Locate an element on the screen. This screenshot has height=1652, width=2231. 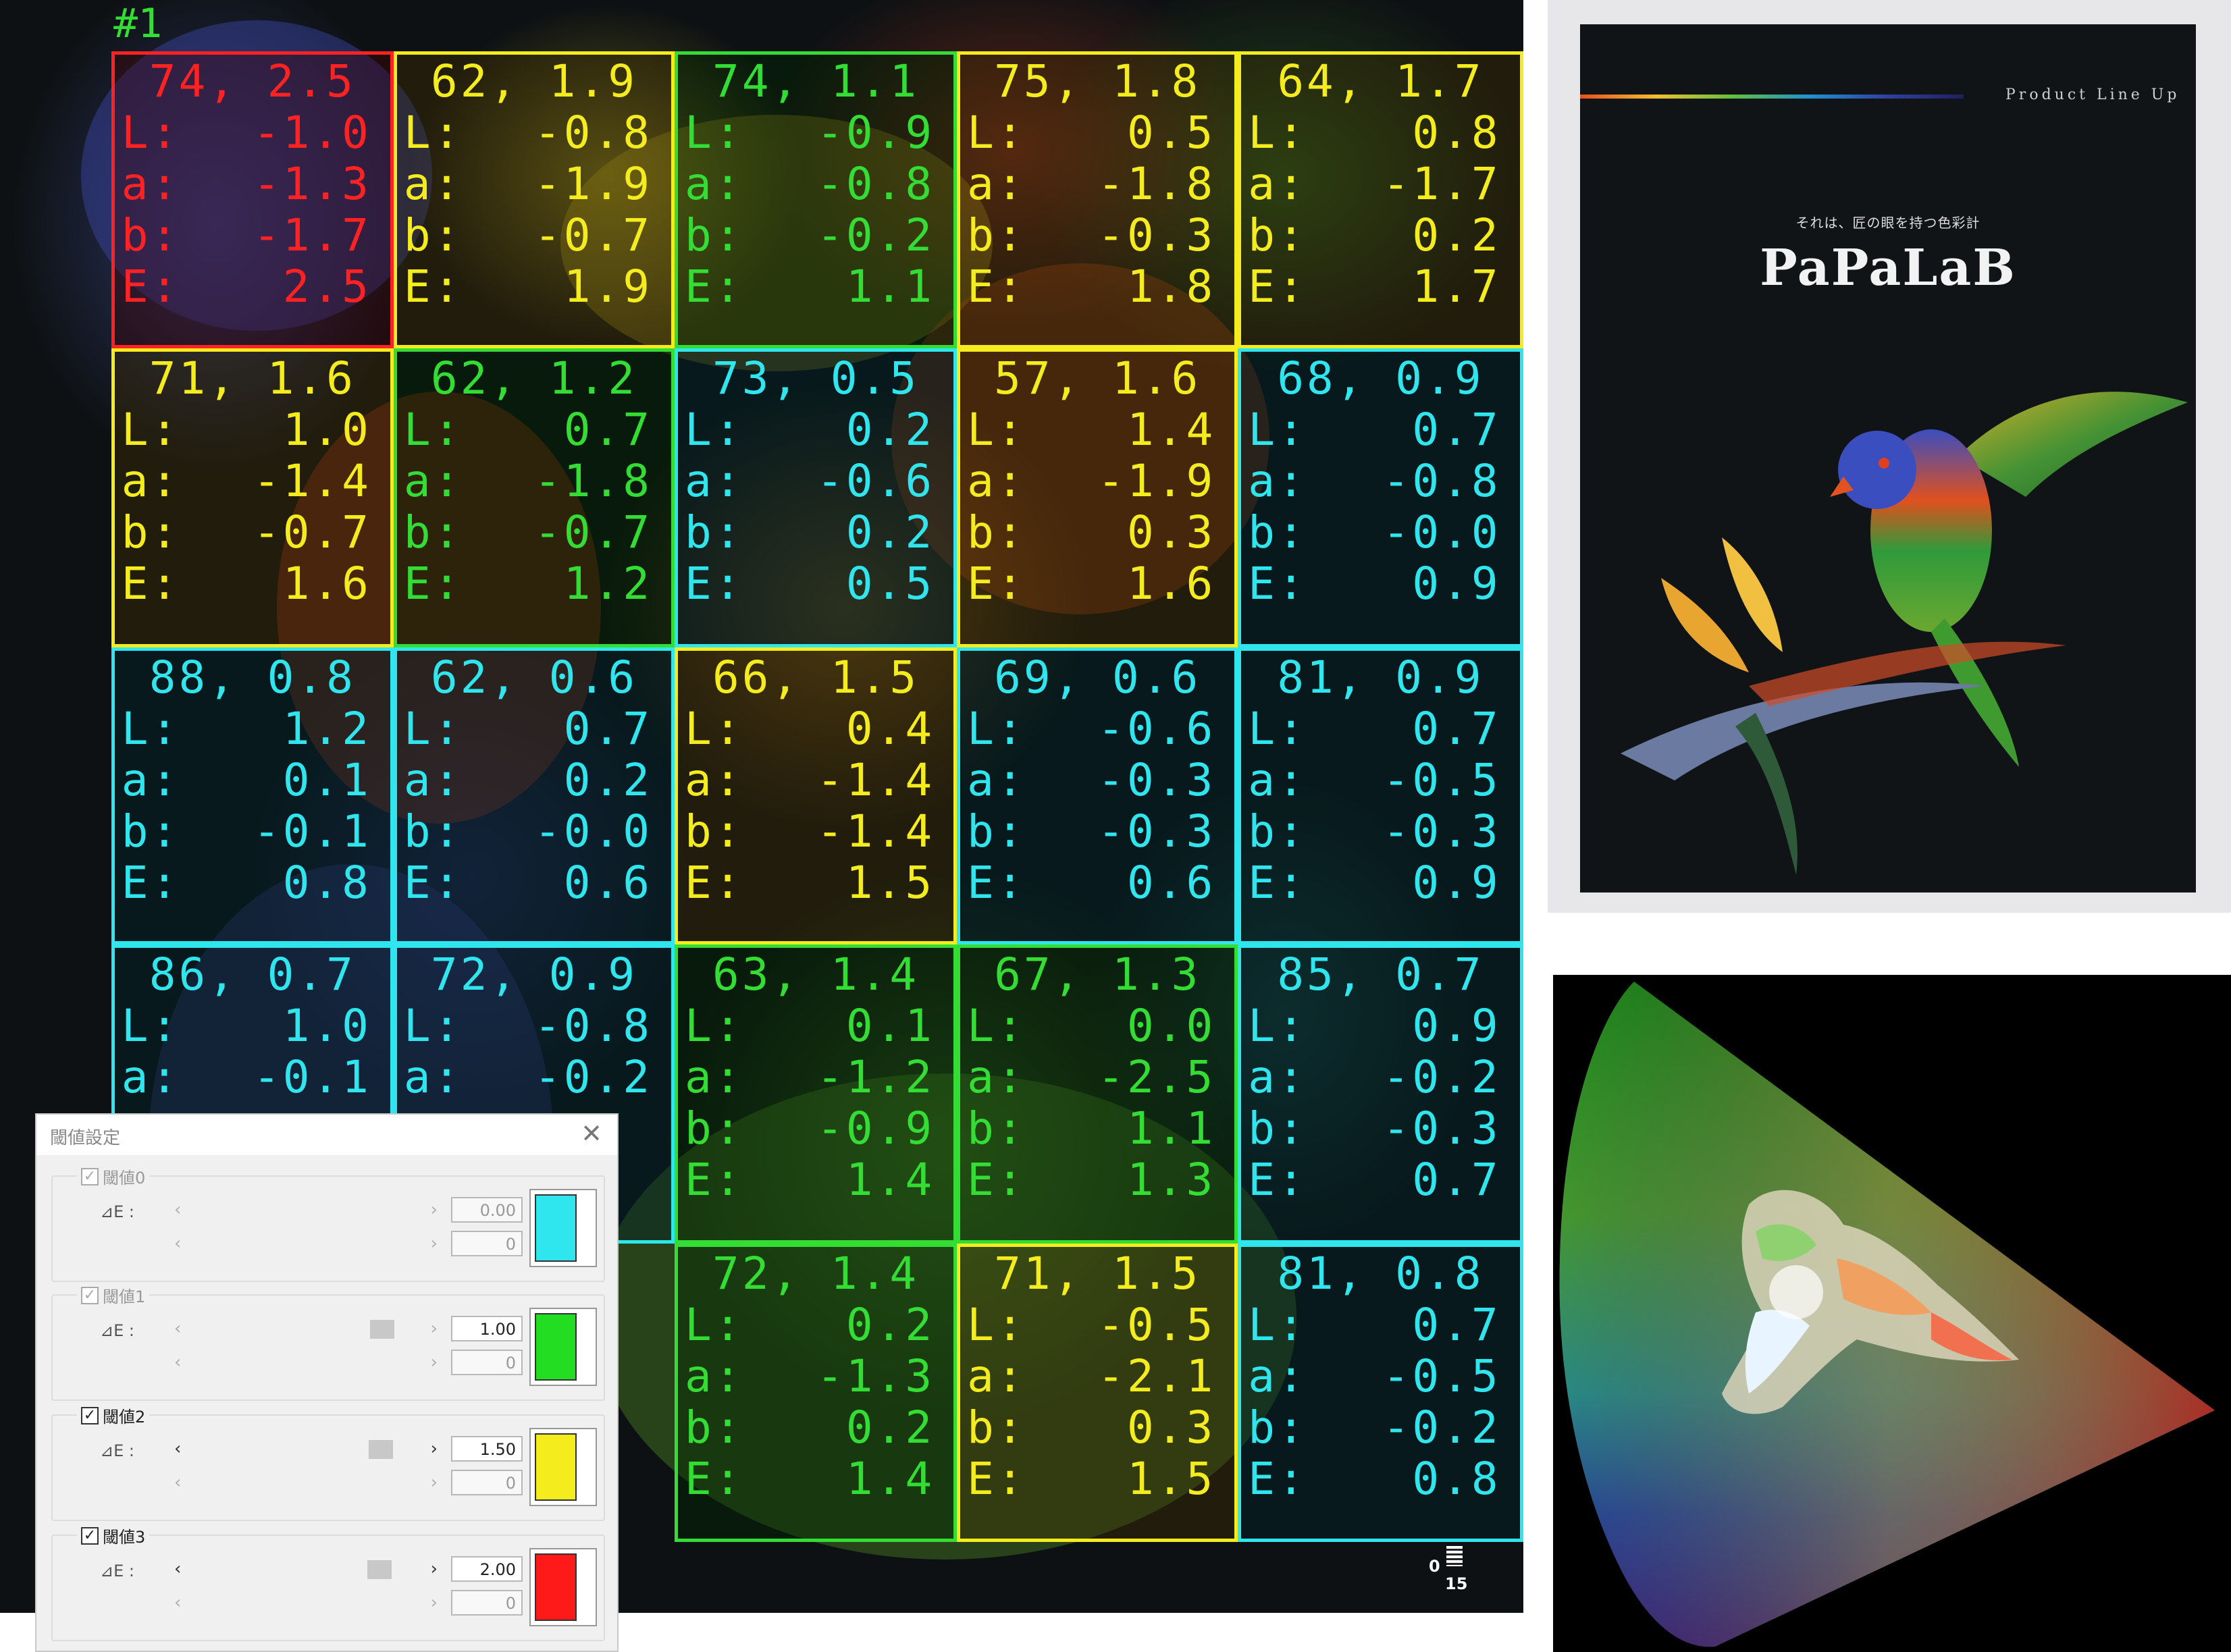
threshold-label: 閾値2 is located at coordinates (125, 1417).